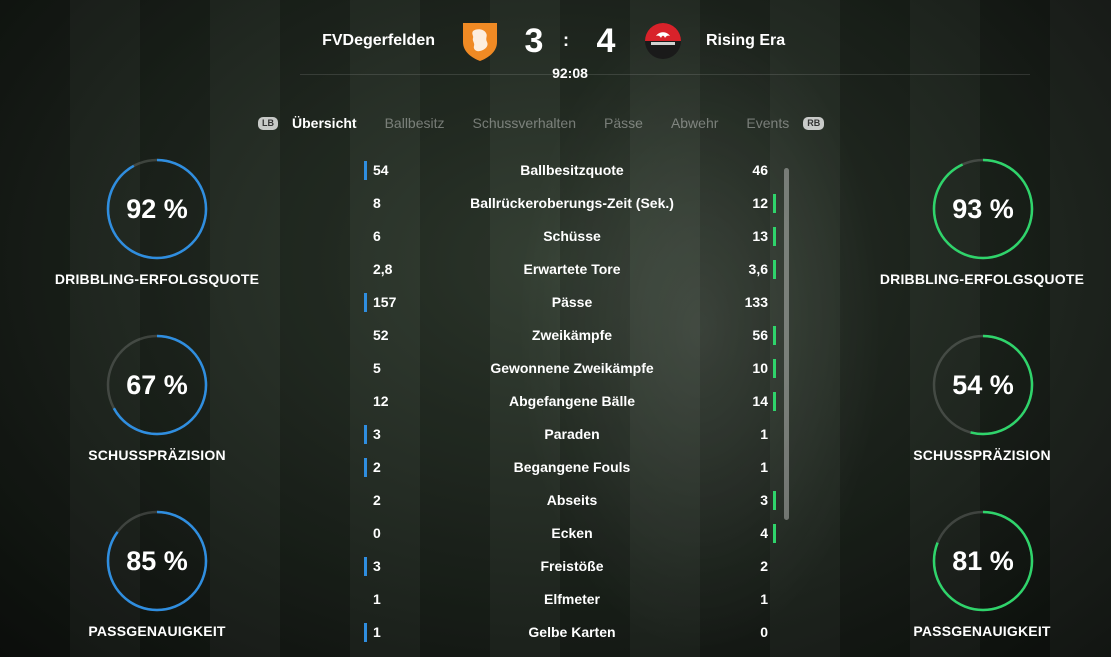 This screenshot has height=657, width=1111. I want to click on stat-row-duels: 52 Zweikämpfe 56, so click(572, 335).